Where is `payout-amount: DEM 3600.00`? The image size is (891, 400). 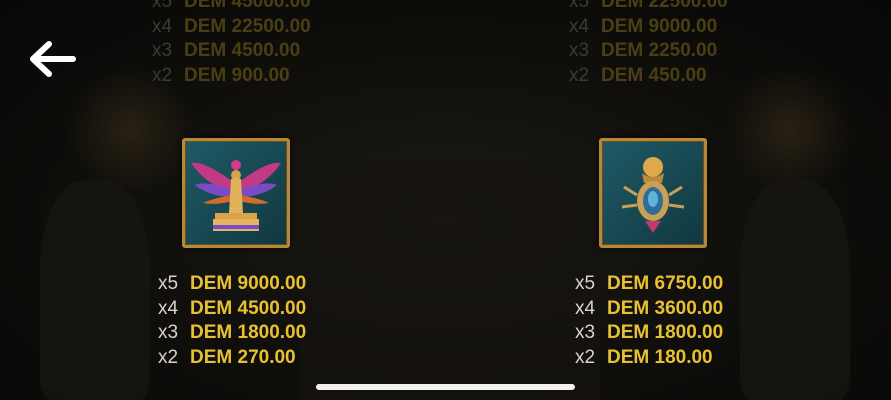 payout-amount: DEM 3600.00 is located at coordinates (665, 308).